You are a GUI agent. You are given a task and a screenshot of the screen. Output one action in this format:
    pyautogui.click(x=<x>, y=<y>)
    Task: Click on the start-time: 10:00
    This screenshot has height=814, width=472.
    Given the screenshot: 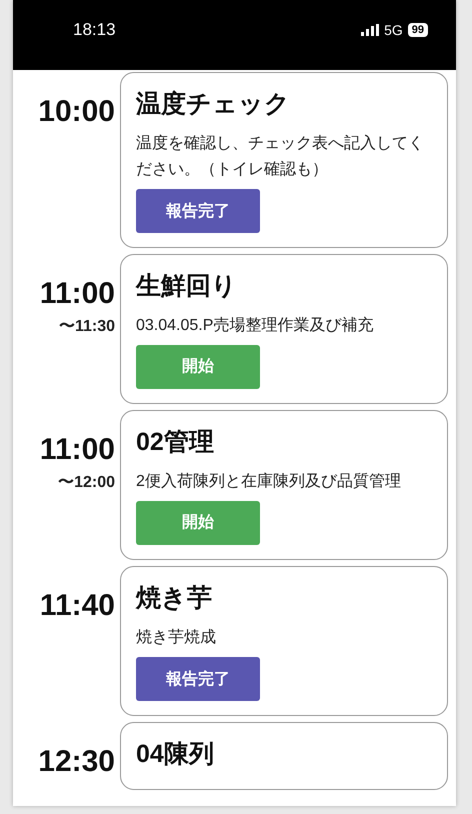 What is the action you would take?
    pyautogui.click(x=76, y=112)
    